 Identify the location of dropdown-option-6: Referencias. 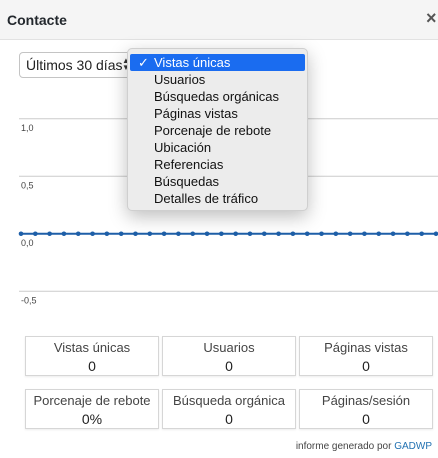
(217, 164).